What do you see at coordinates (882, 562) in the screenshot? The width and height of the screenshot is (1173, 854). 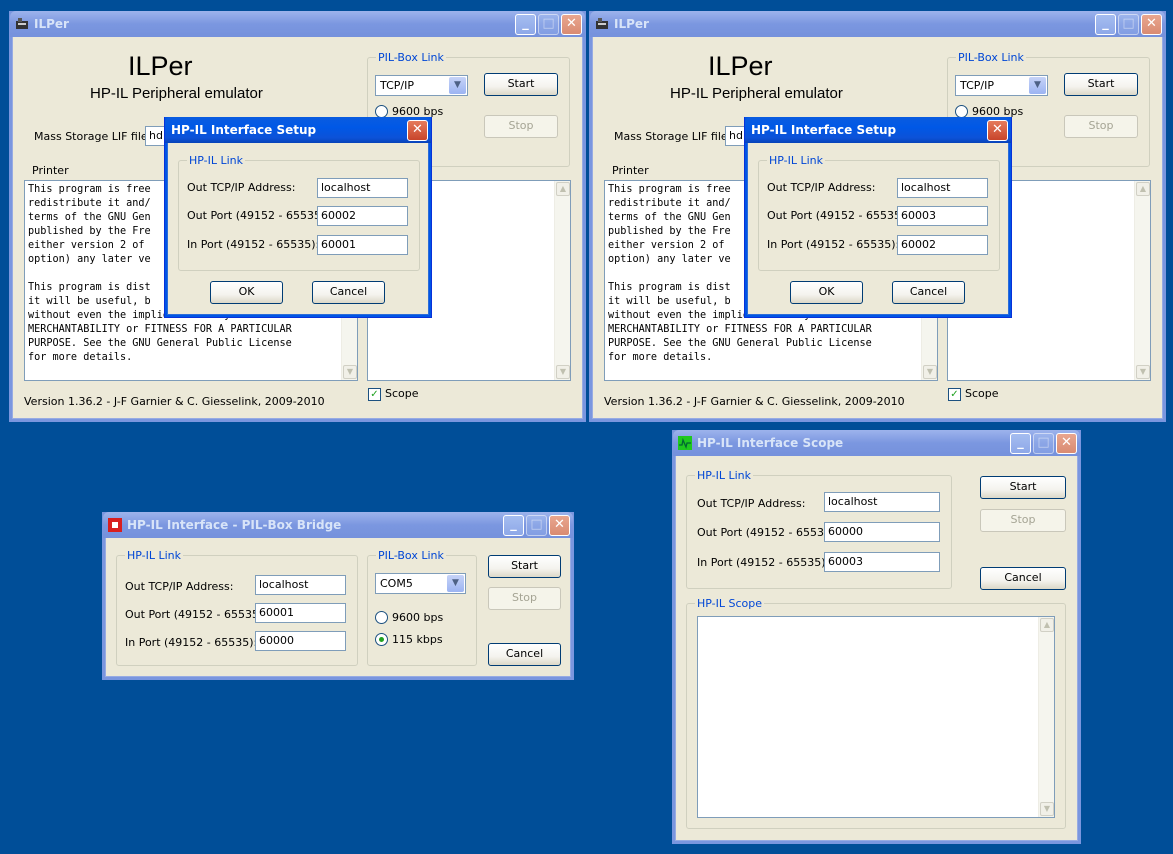 I see `in-port-field: 60003` at bounding box center [882, 562].